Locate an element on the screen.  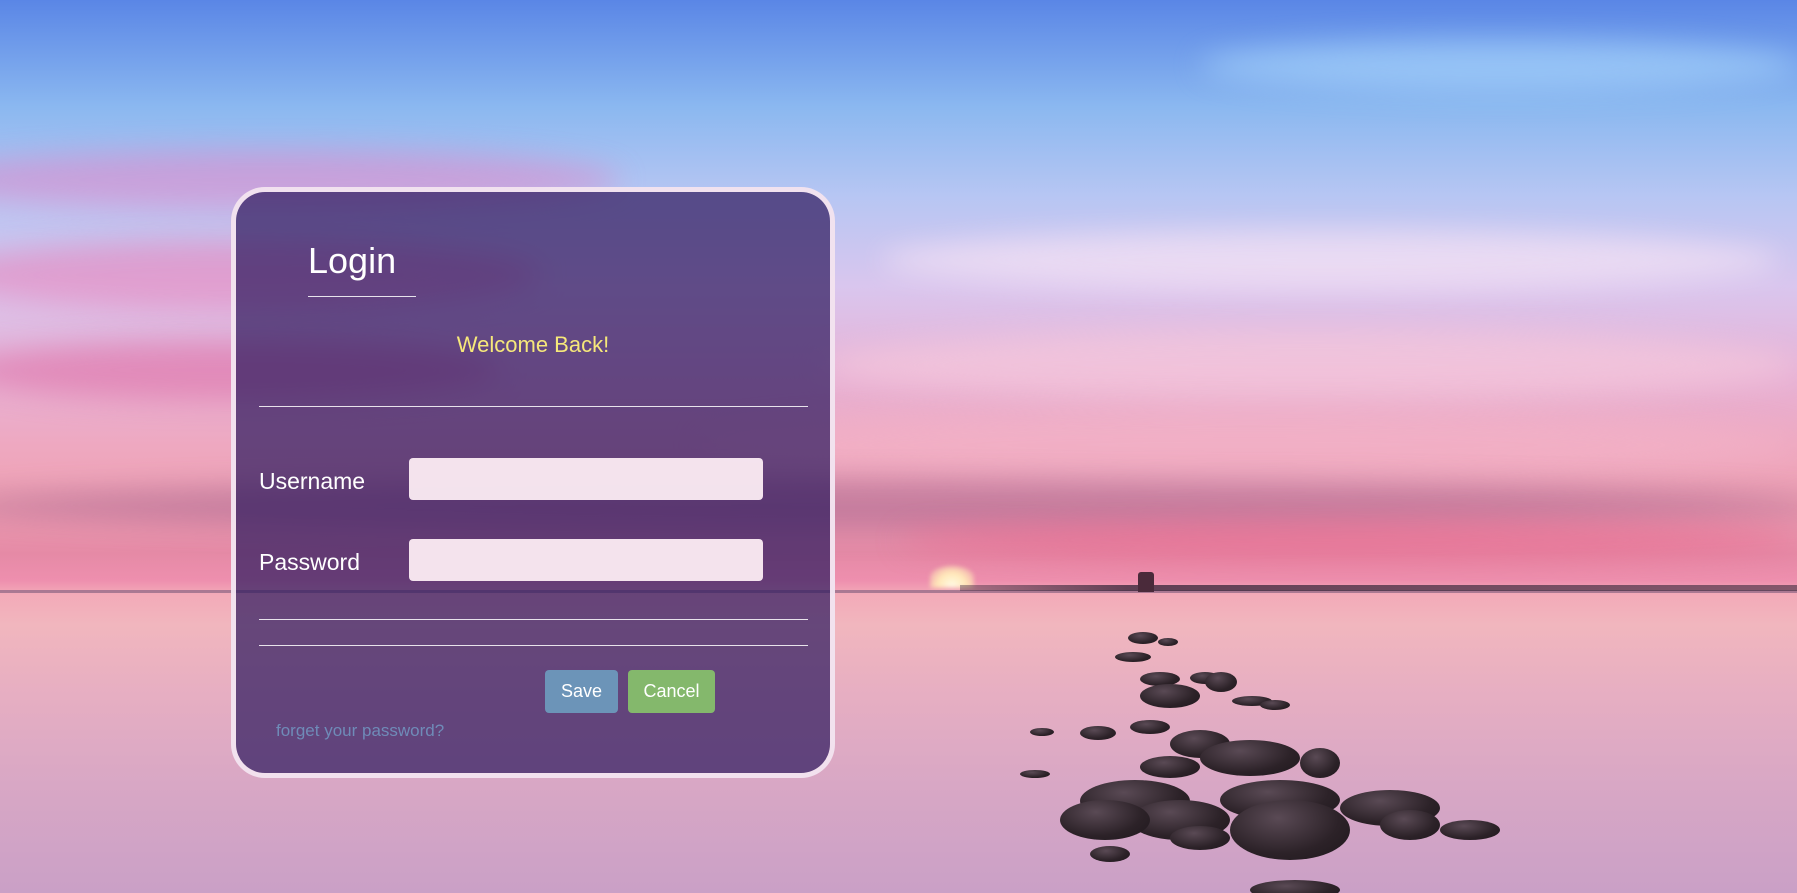
login-title: Login is located at coordinates (362, 268).